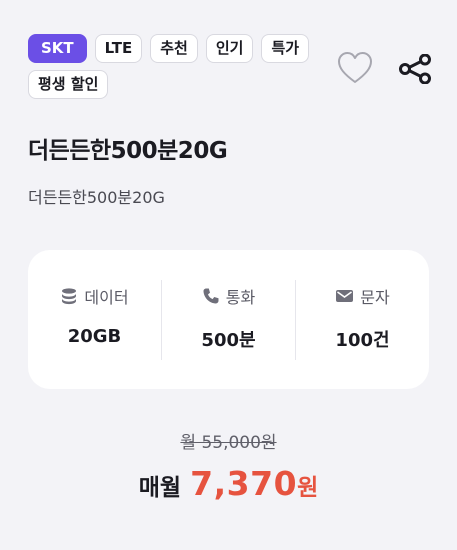 Image resolution: width=457 pixels, height=550 pixels. Describe the element at coordinates (228, 340) in the screenshot. I see `spec-call-value: 500분` at that location.